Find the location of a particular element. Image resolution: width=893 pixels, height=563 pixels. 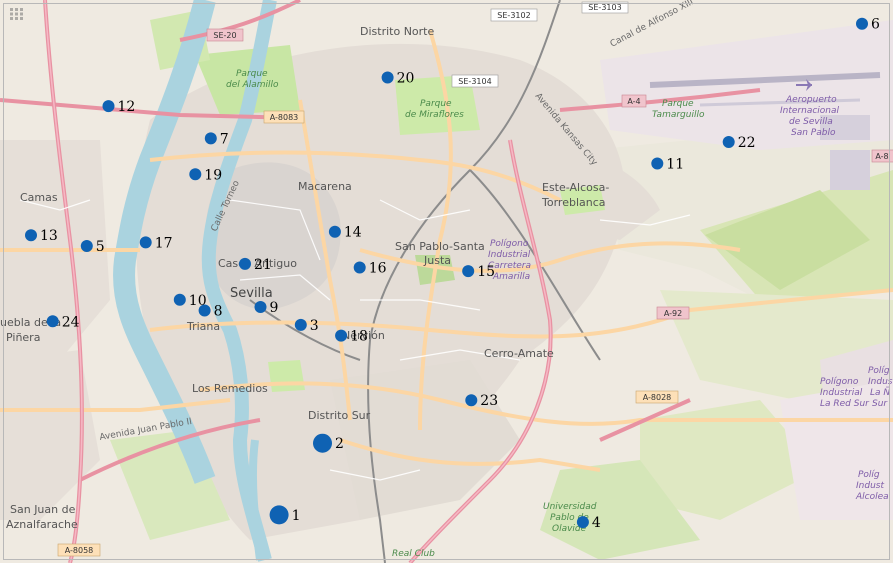

shield-a8058: A-8058 is located at coordinates (79, 550).